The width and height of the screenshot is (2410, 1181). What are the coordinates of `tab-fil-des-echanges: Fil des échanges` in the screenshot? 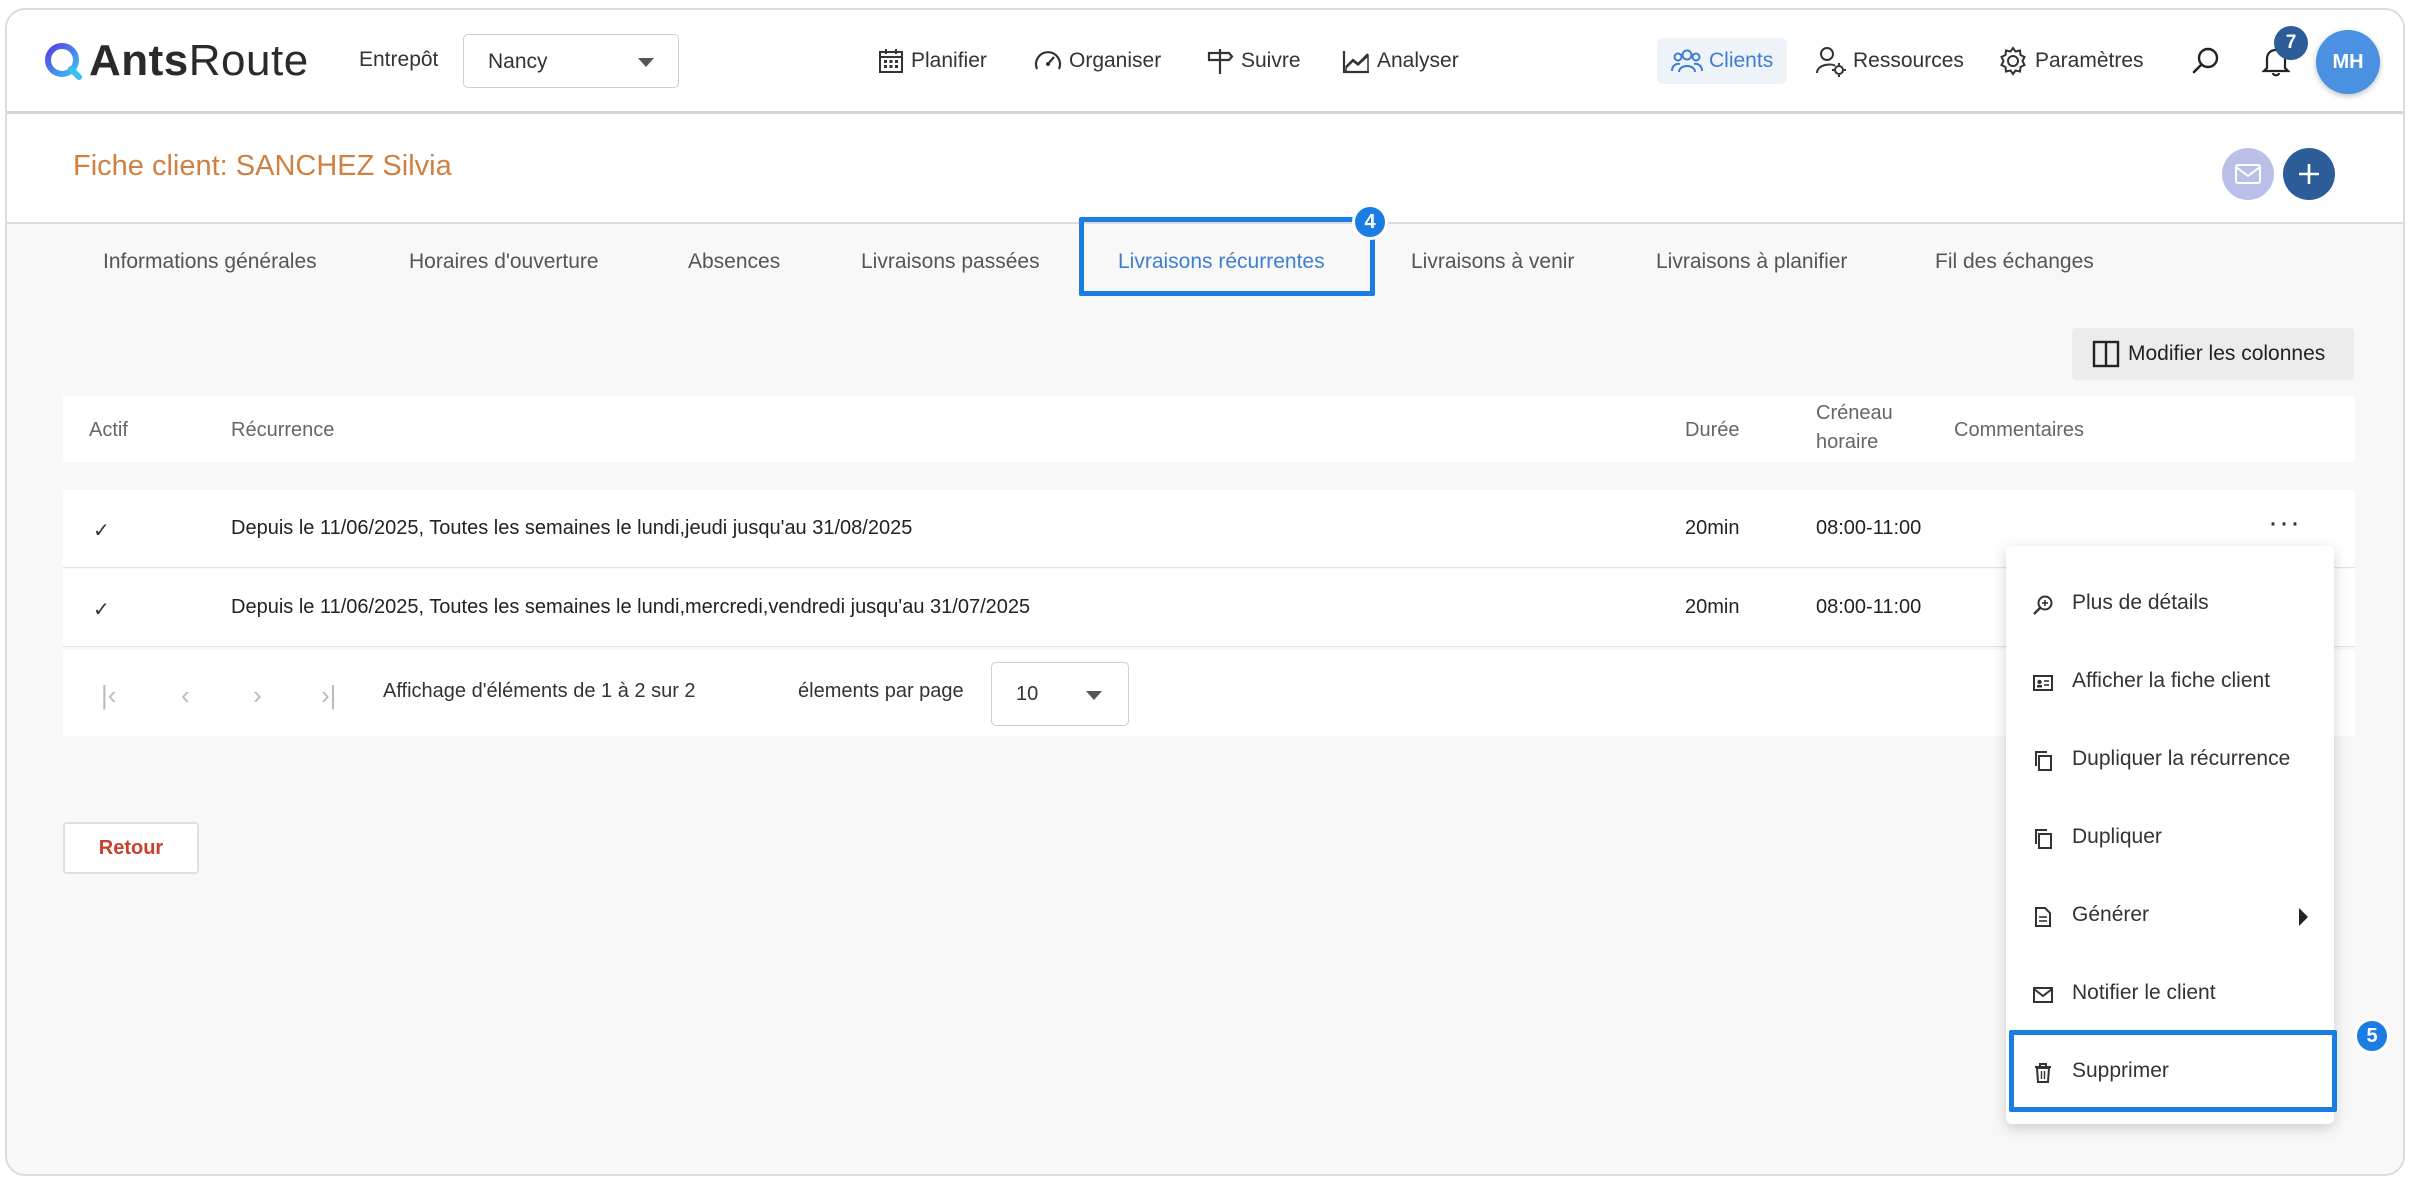 It's located at (2014, 262).